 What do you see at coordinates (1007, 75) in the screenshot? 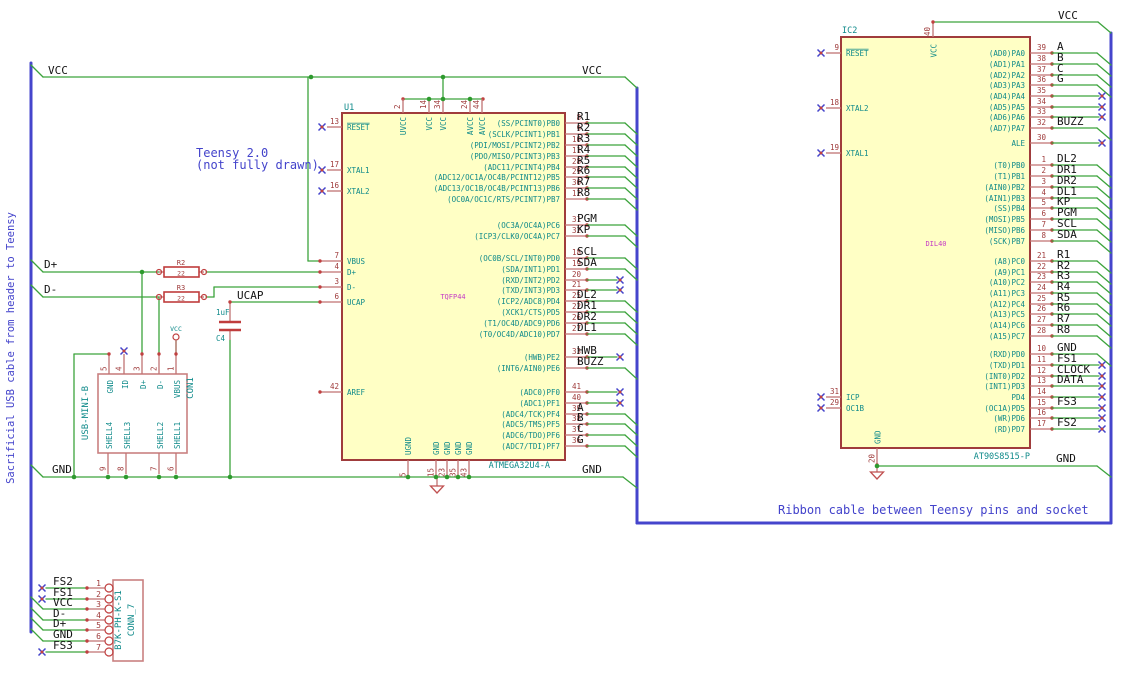
I see `pin-name: (AD2)PA2` at bounding box center [1007, 75].